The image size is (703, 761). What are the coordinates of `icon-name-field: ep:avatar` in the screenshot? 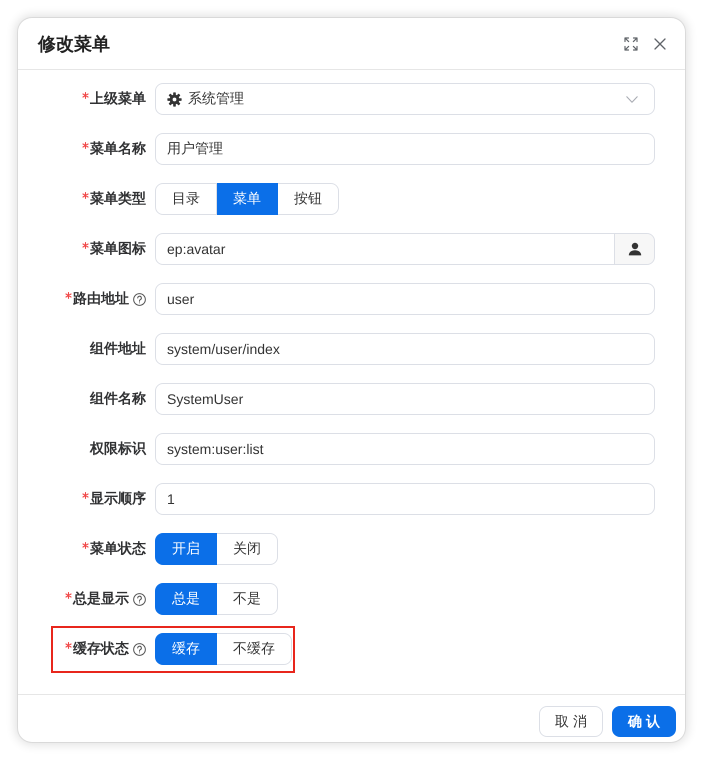 It's located at (385, 249).